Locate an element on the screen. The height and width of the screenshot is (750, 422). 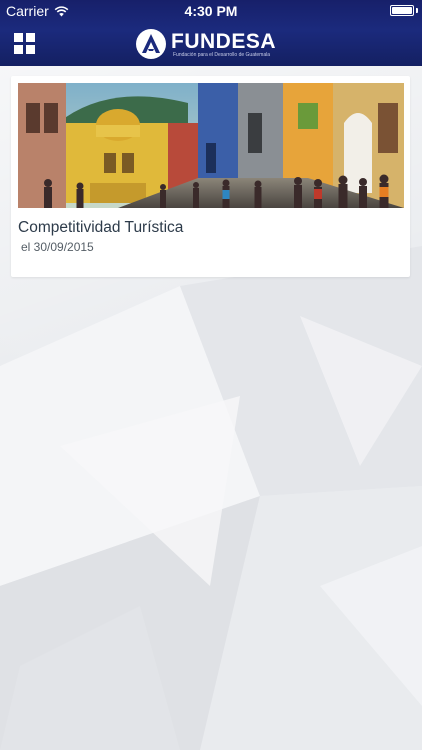
status-time: 4:30 PM is located at coordinates (211, 11).